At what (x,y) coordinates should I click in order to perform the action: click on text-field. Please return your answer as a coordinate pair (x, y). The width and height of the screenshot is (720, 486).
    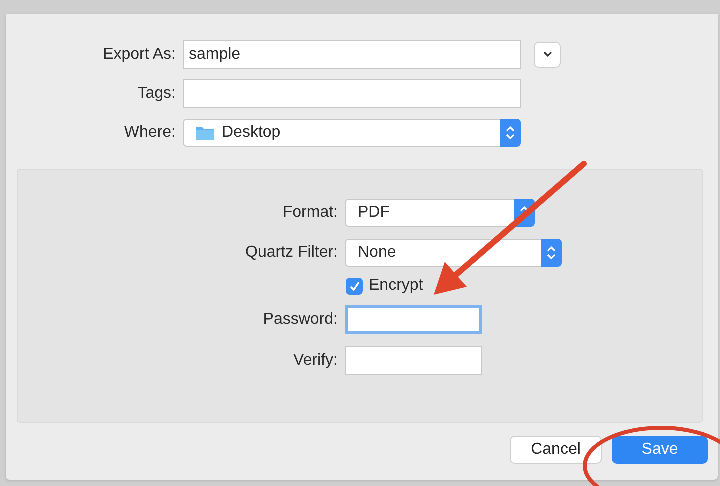
    Looking at the image, I should click on (352, 93).